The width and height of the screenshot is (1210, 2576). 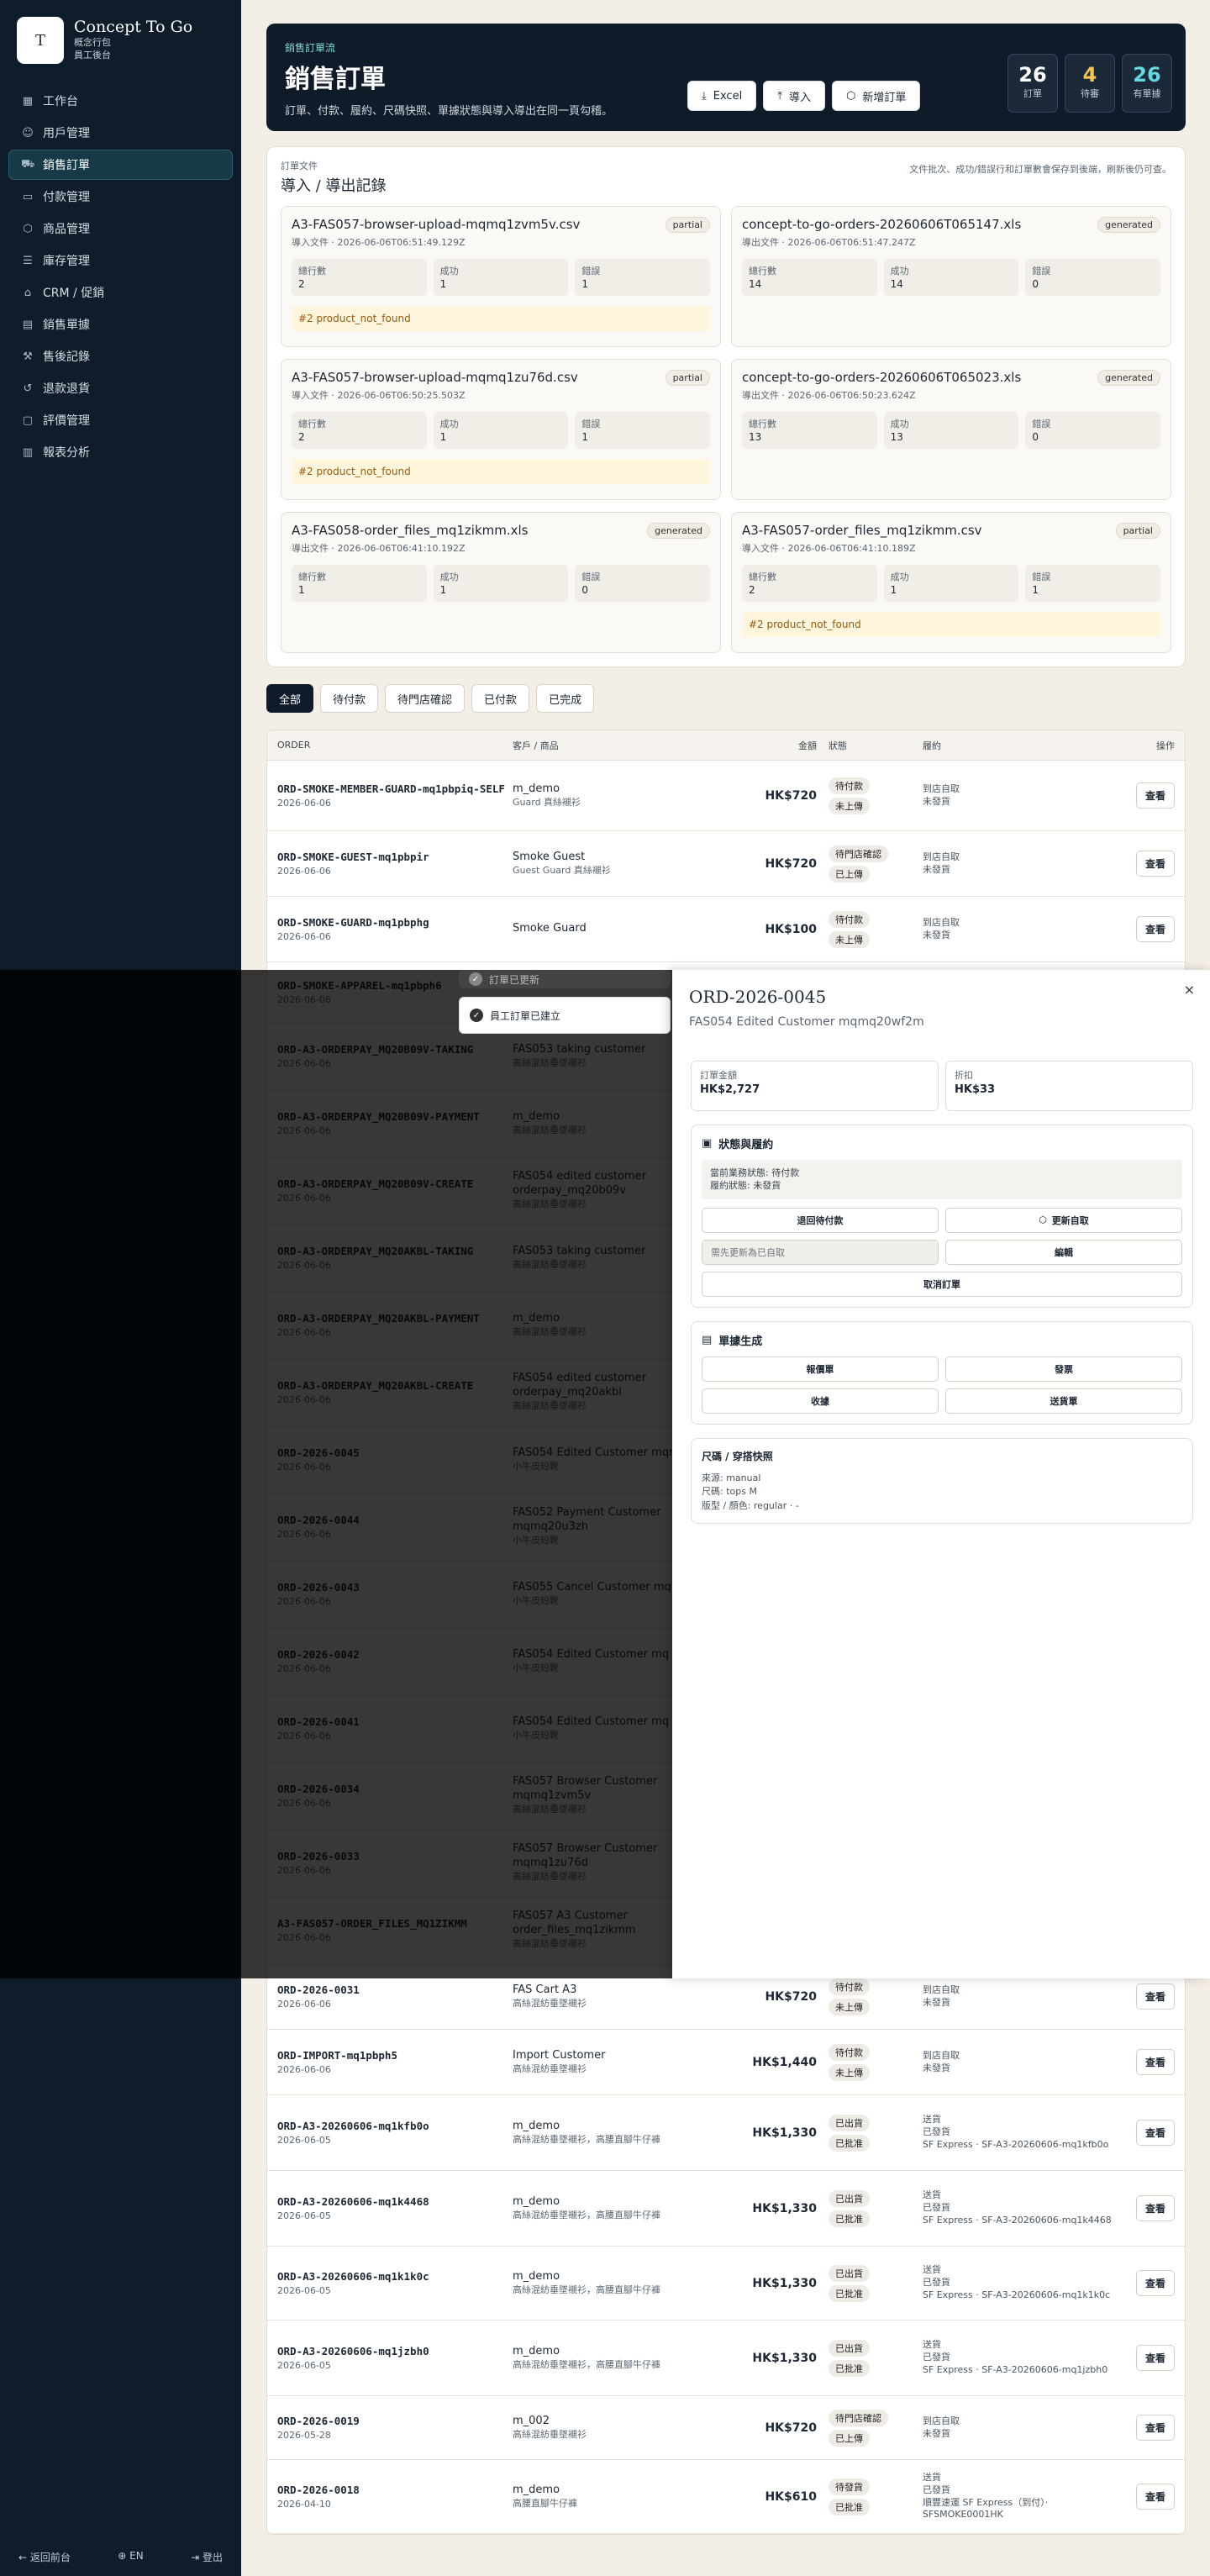 I want to click on status-badge: 待付款, so click(x=849, y=919).